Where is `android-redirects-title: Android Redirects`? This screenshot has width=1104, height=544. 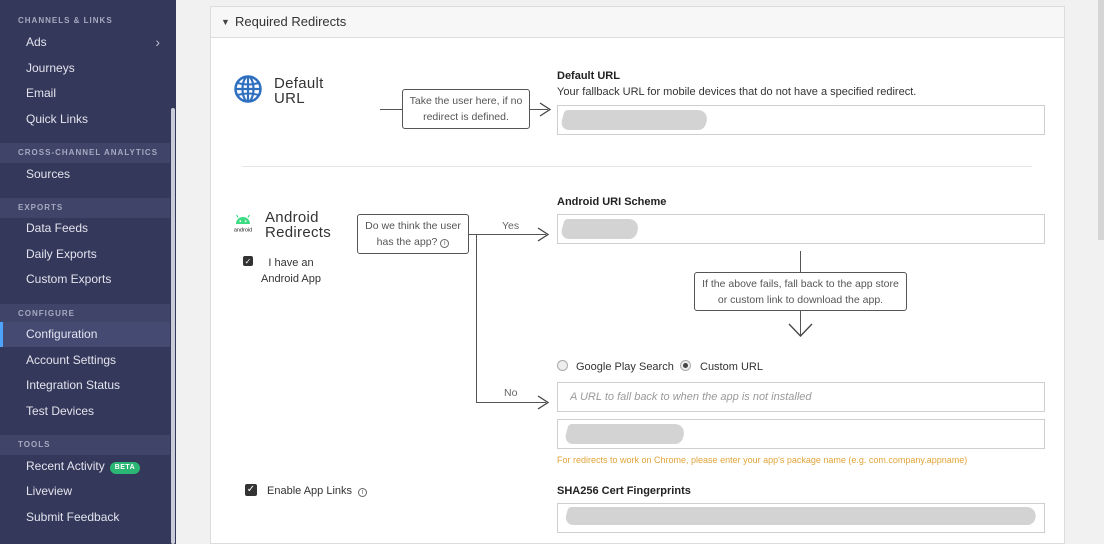 android-redirects-title: Android Redirects is located at coordinates (298, 225).